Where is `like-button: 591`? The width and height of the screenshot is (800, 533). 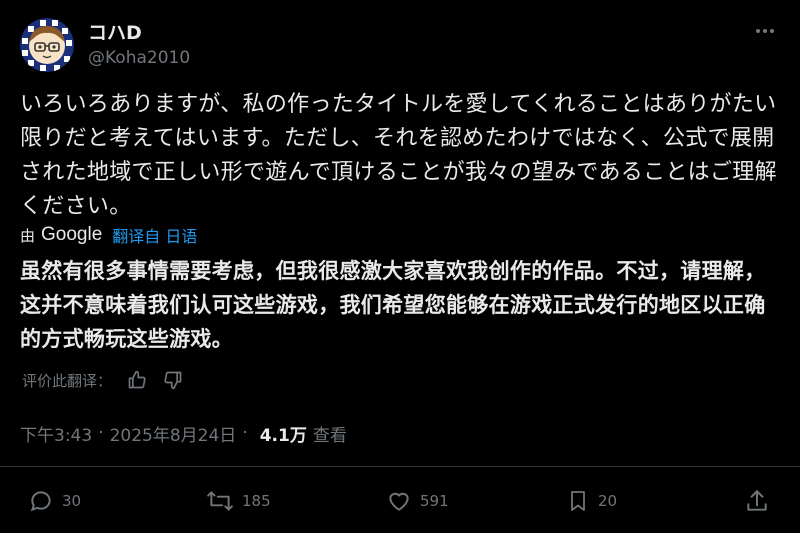 like-button: 591 is located at coordinates (417, 501).